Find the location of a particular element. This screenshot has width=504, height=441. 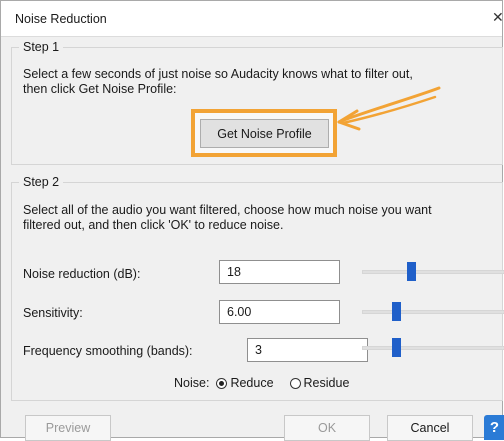

cancel-button: Cancel is located at coordinates (430, 428).